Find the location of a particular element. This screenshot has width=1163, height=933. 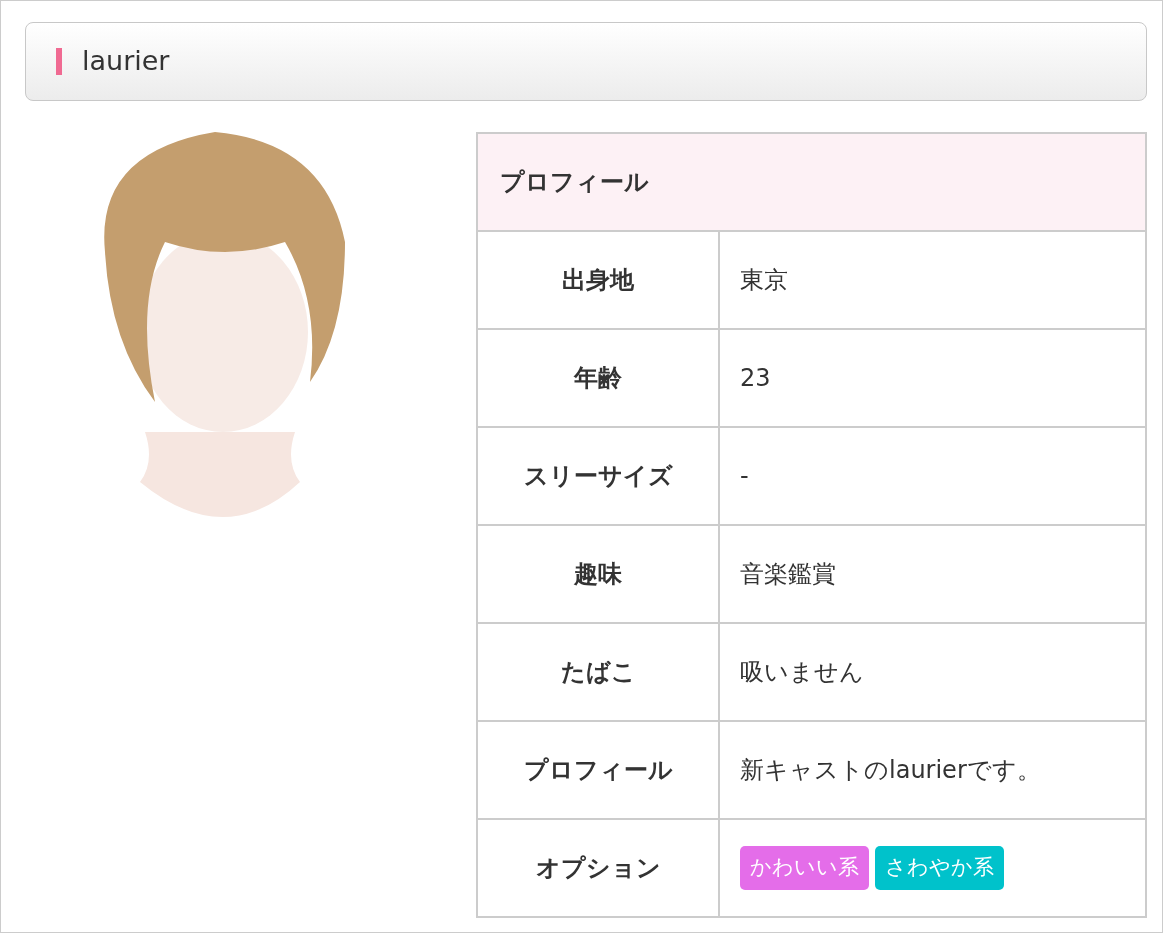

row-value: 23 is located at coordinates (932, 378).